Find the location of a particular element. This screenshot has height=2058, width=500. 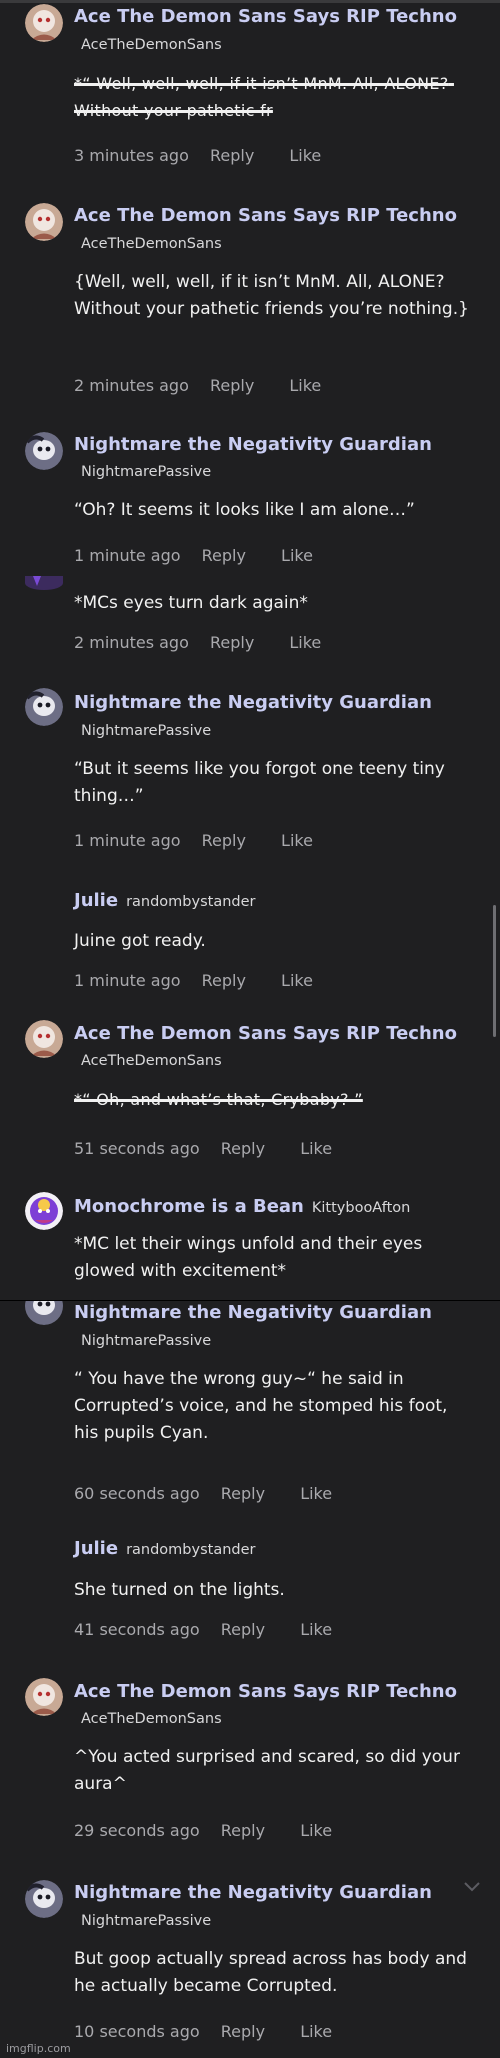

comment-time: 10 seconds ago is located at coordinates (137, 2031).